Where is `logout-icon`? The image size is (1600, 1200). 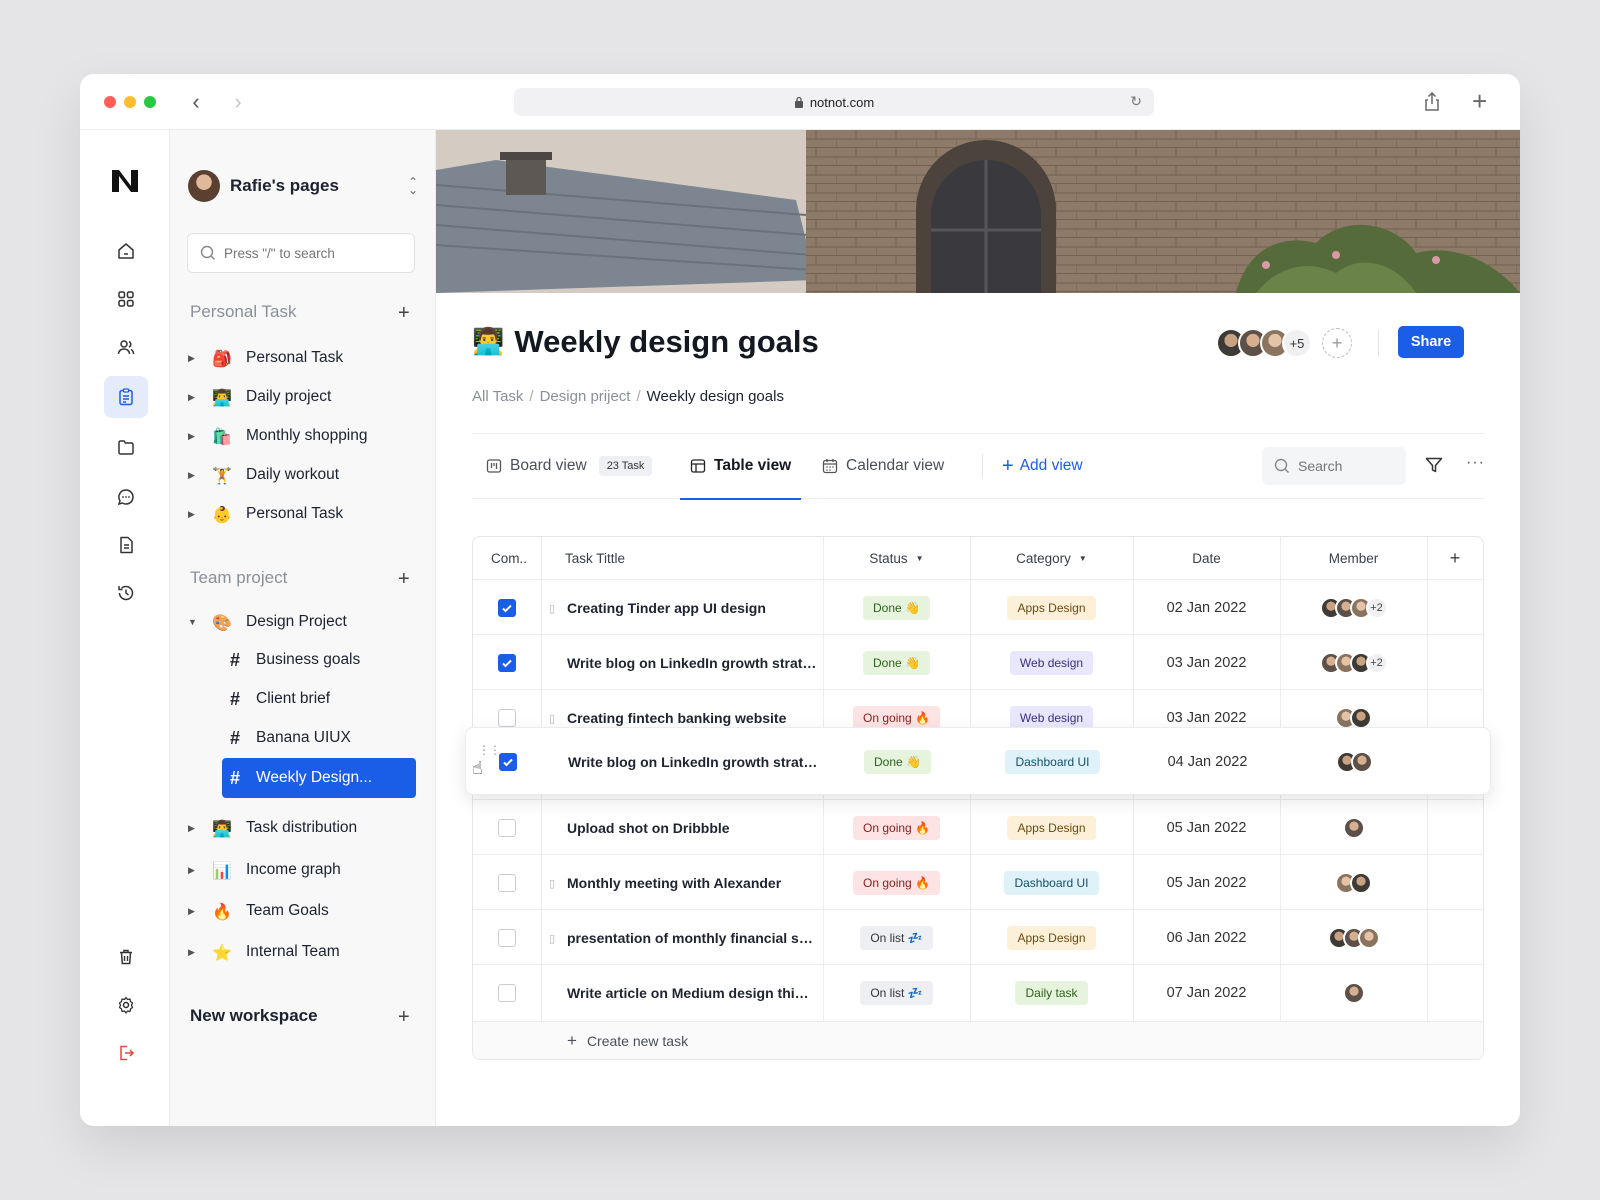
logout-icon is located at coordinates (126, 1053).